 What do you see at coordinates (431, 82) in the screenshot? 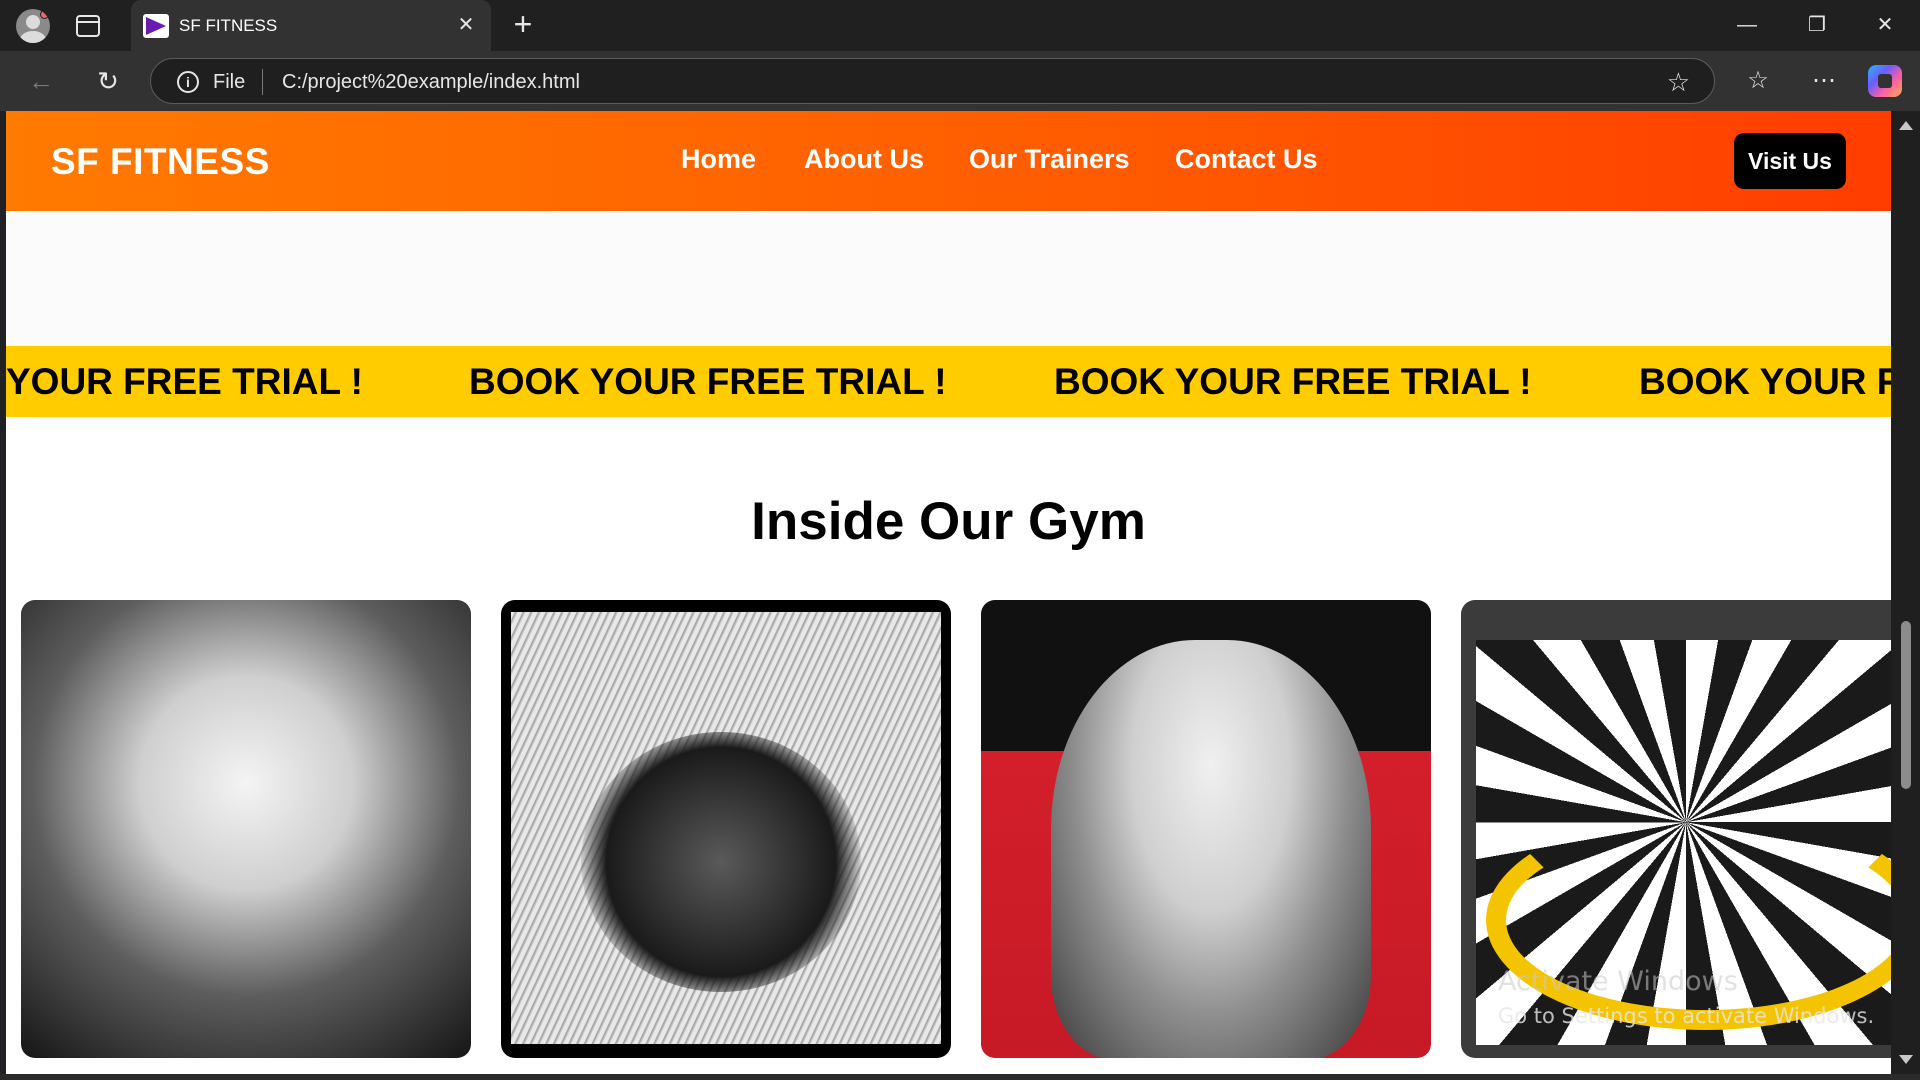
I see `address-url: C:/project%20example/index.html` at bounding box center [431, 82].